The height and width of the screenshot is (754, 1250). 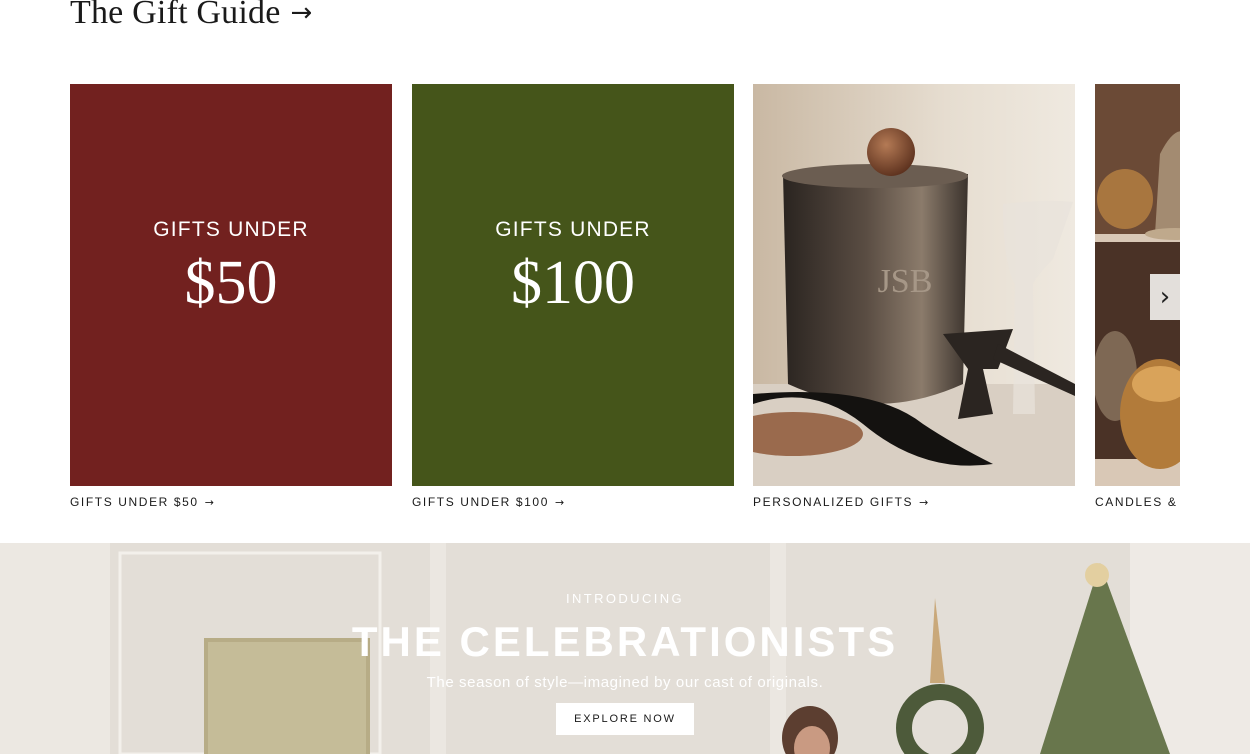 I want to click on card-personalized-gifts: JSB PERSONALIZED GIFTS →, so click(x=914, y=296).